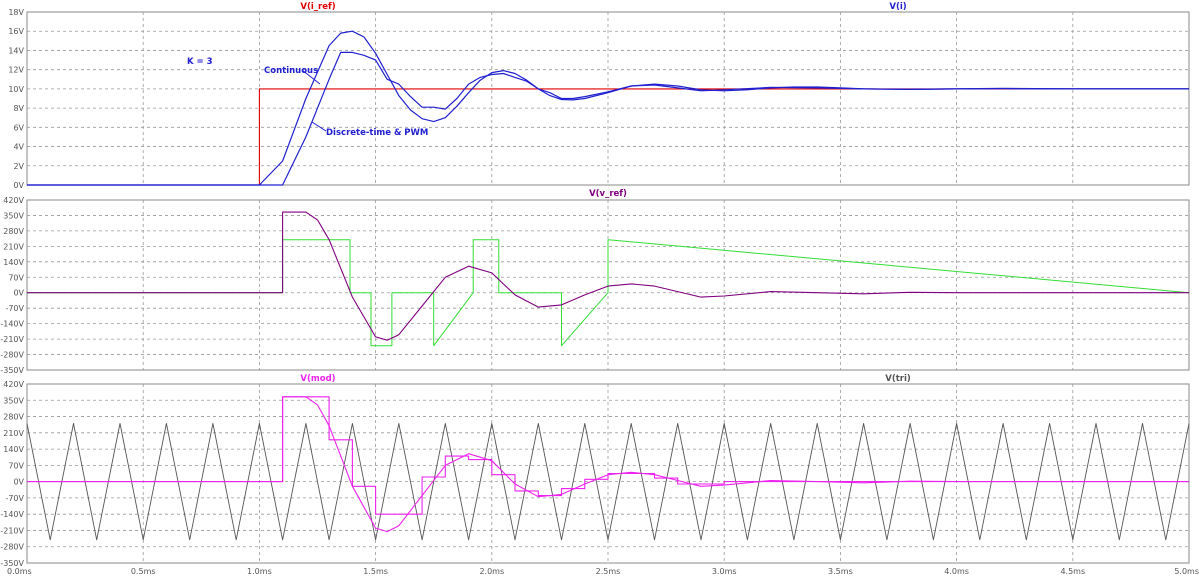  I want to click on annotation-discrete: Discrete-time & PWM, so click(377, 133).